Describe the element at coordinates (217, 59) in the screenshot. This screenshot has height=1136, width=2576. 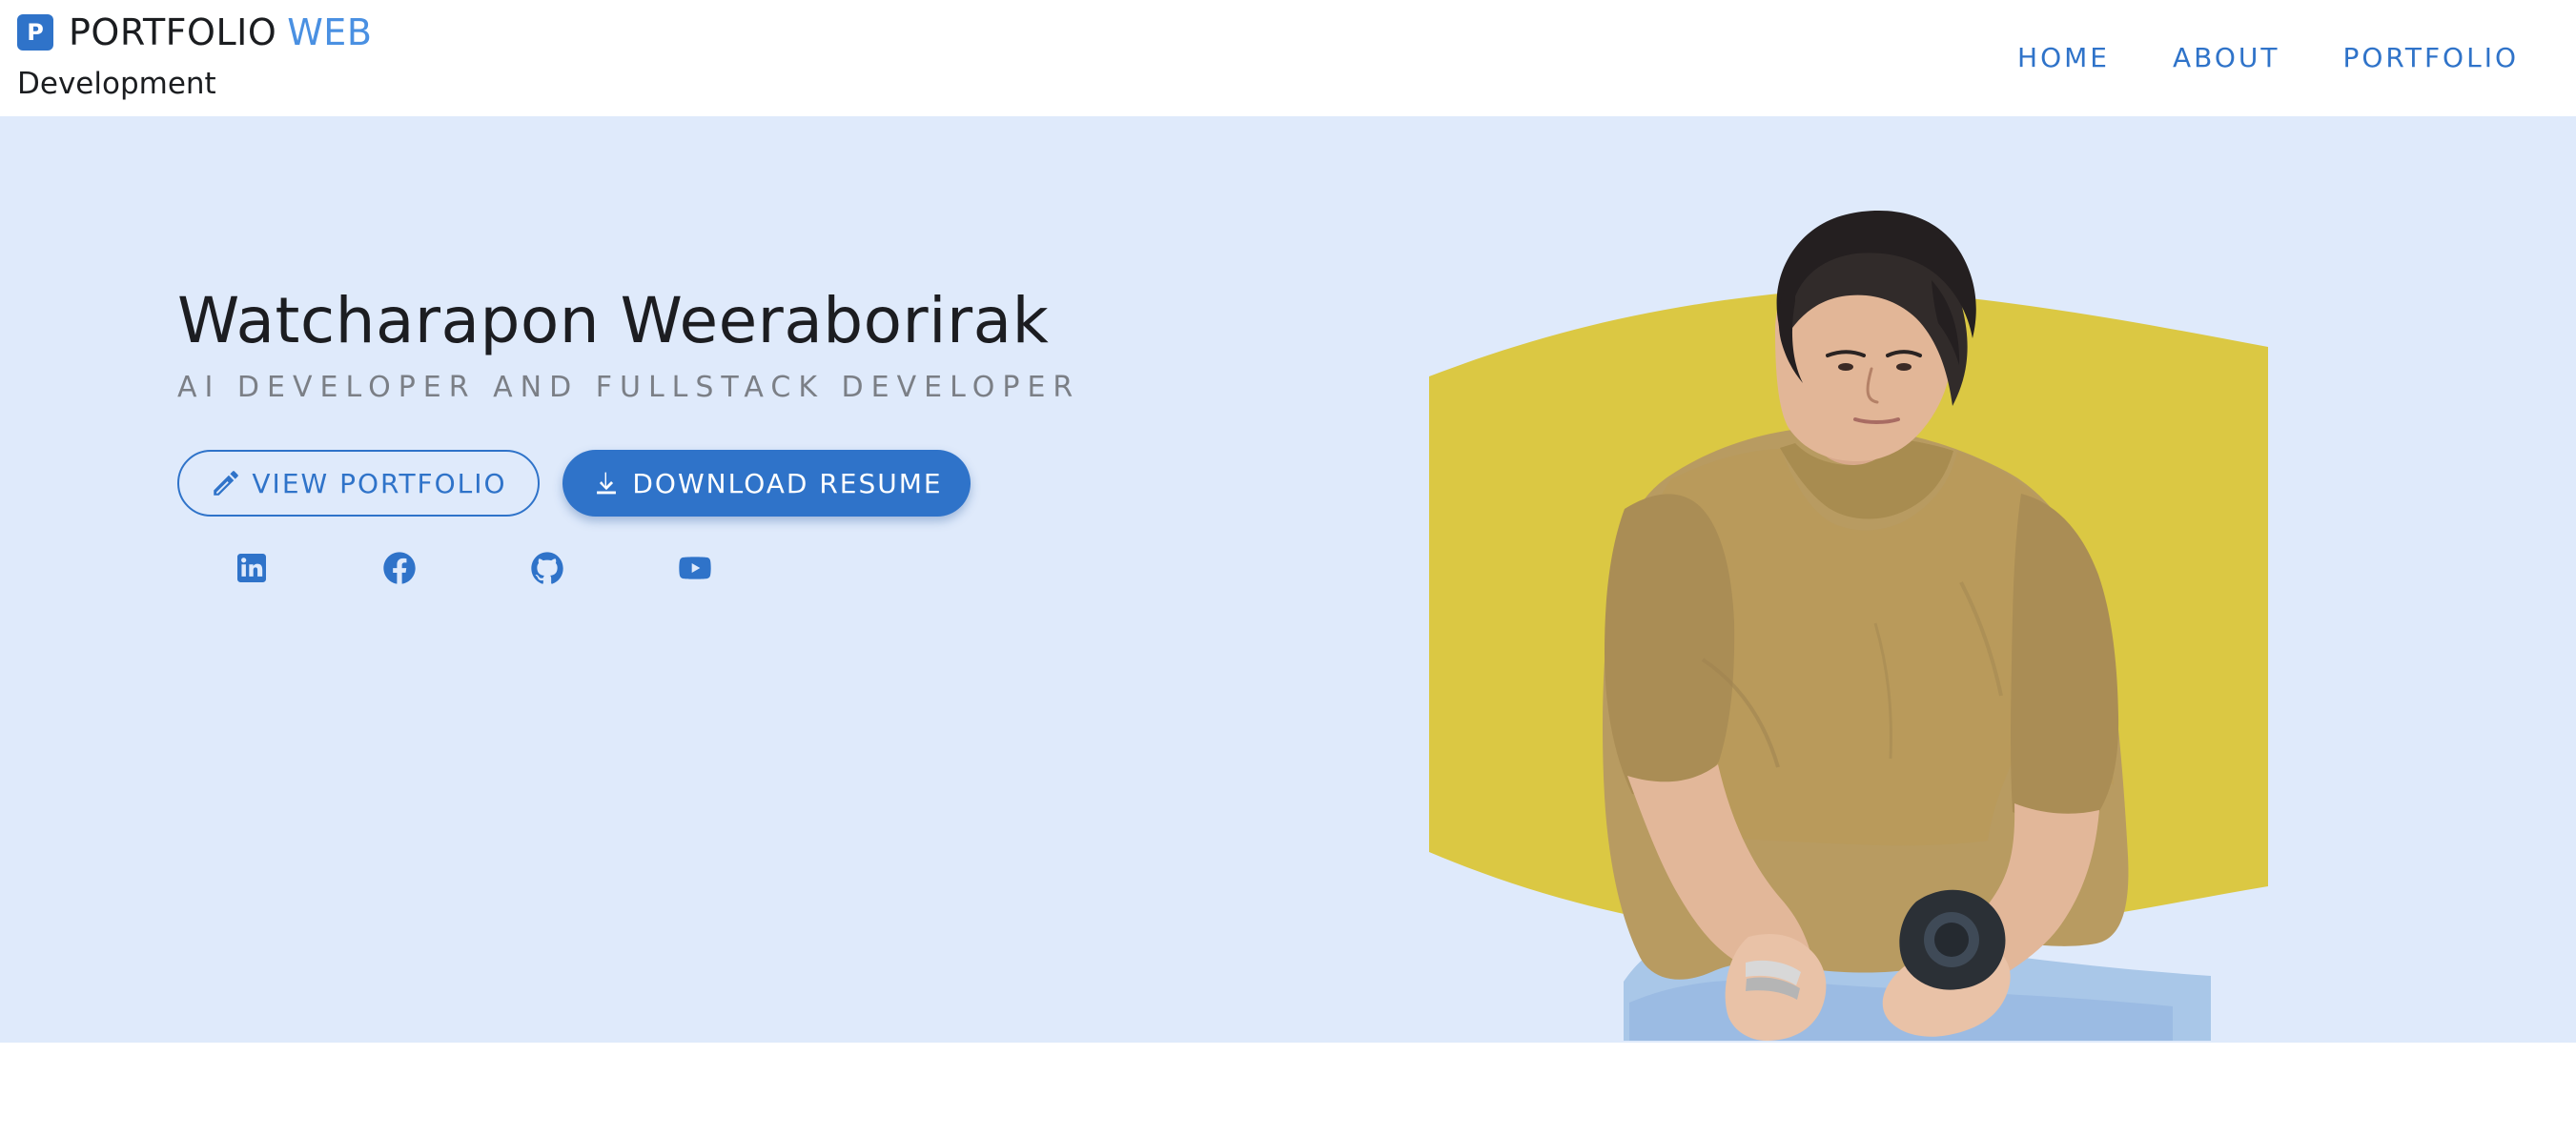
I see `brand-logo: P PORTFOLIO WEB Development` at that location.